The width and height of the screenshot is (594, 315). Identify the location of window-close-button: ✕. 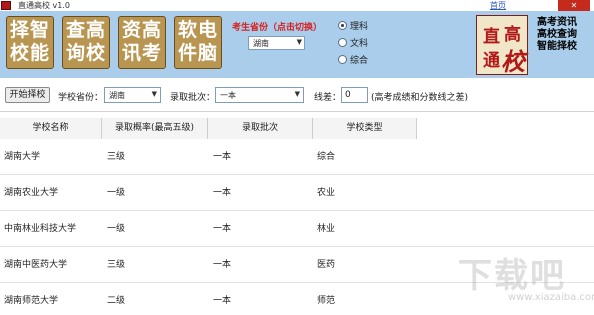
(574, 5).